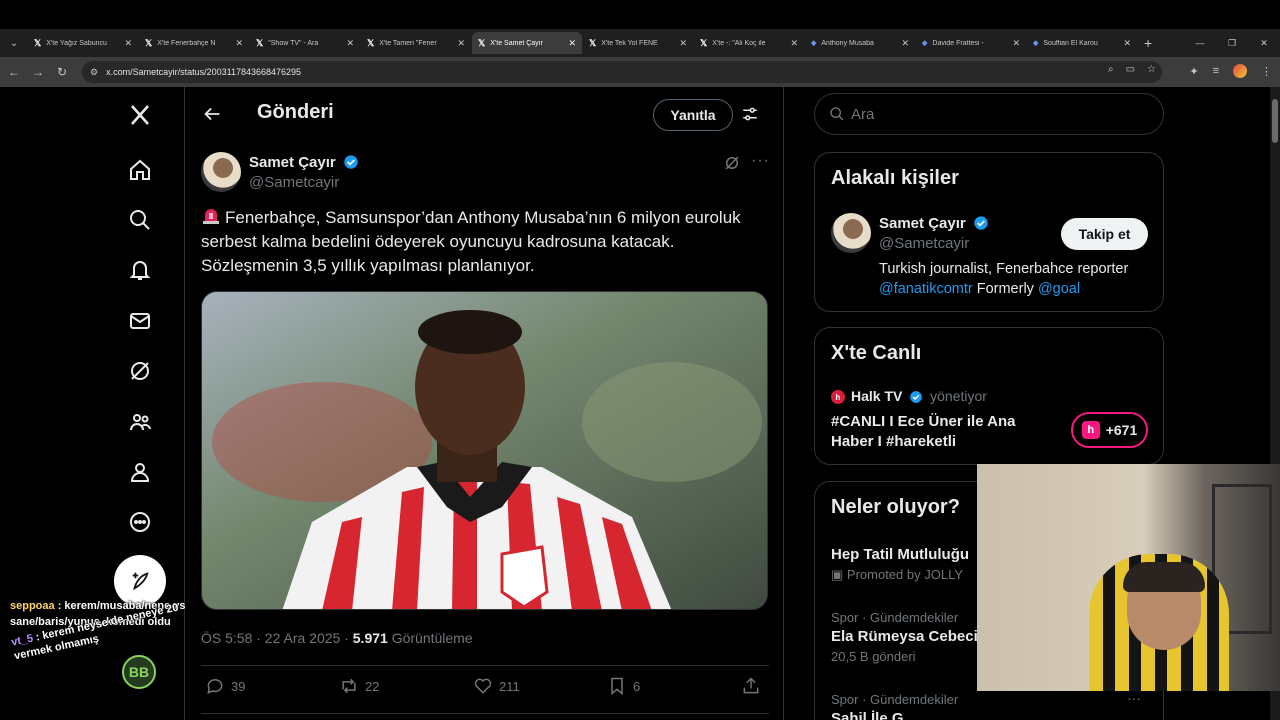  Describe the element at coordinates (732, 163) in the screenshot. I see `grok-explain-icon` at that location.